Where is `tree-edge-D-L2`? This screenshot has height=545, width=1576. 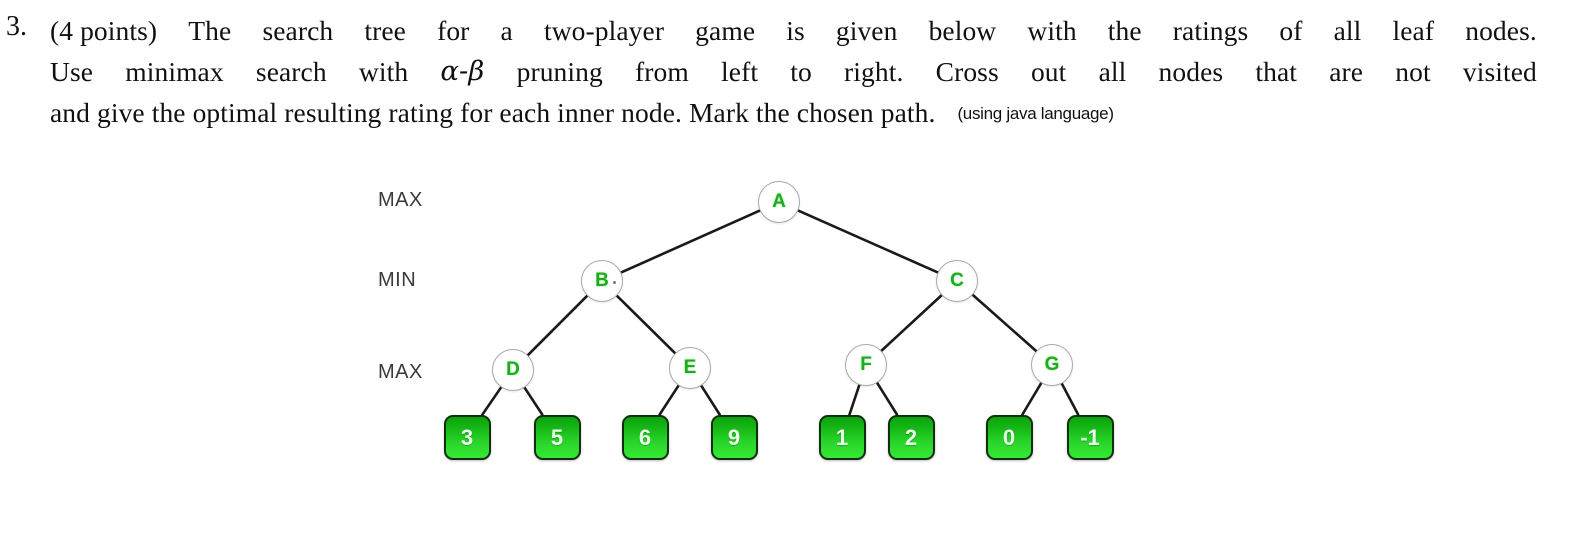 tree-edge-D-L2 is located at coordinates (533, 401).